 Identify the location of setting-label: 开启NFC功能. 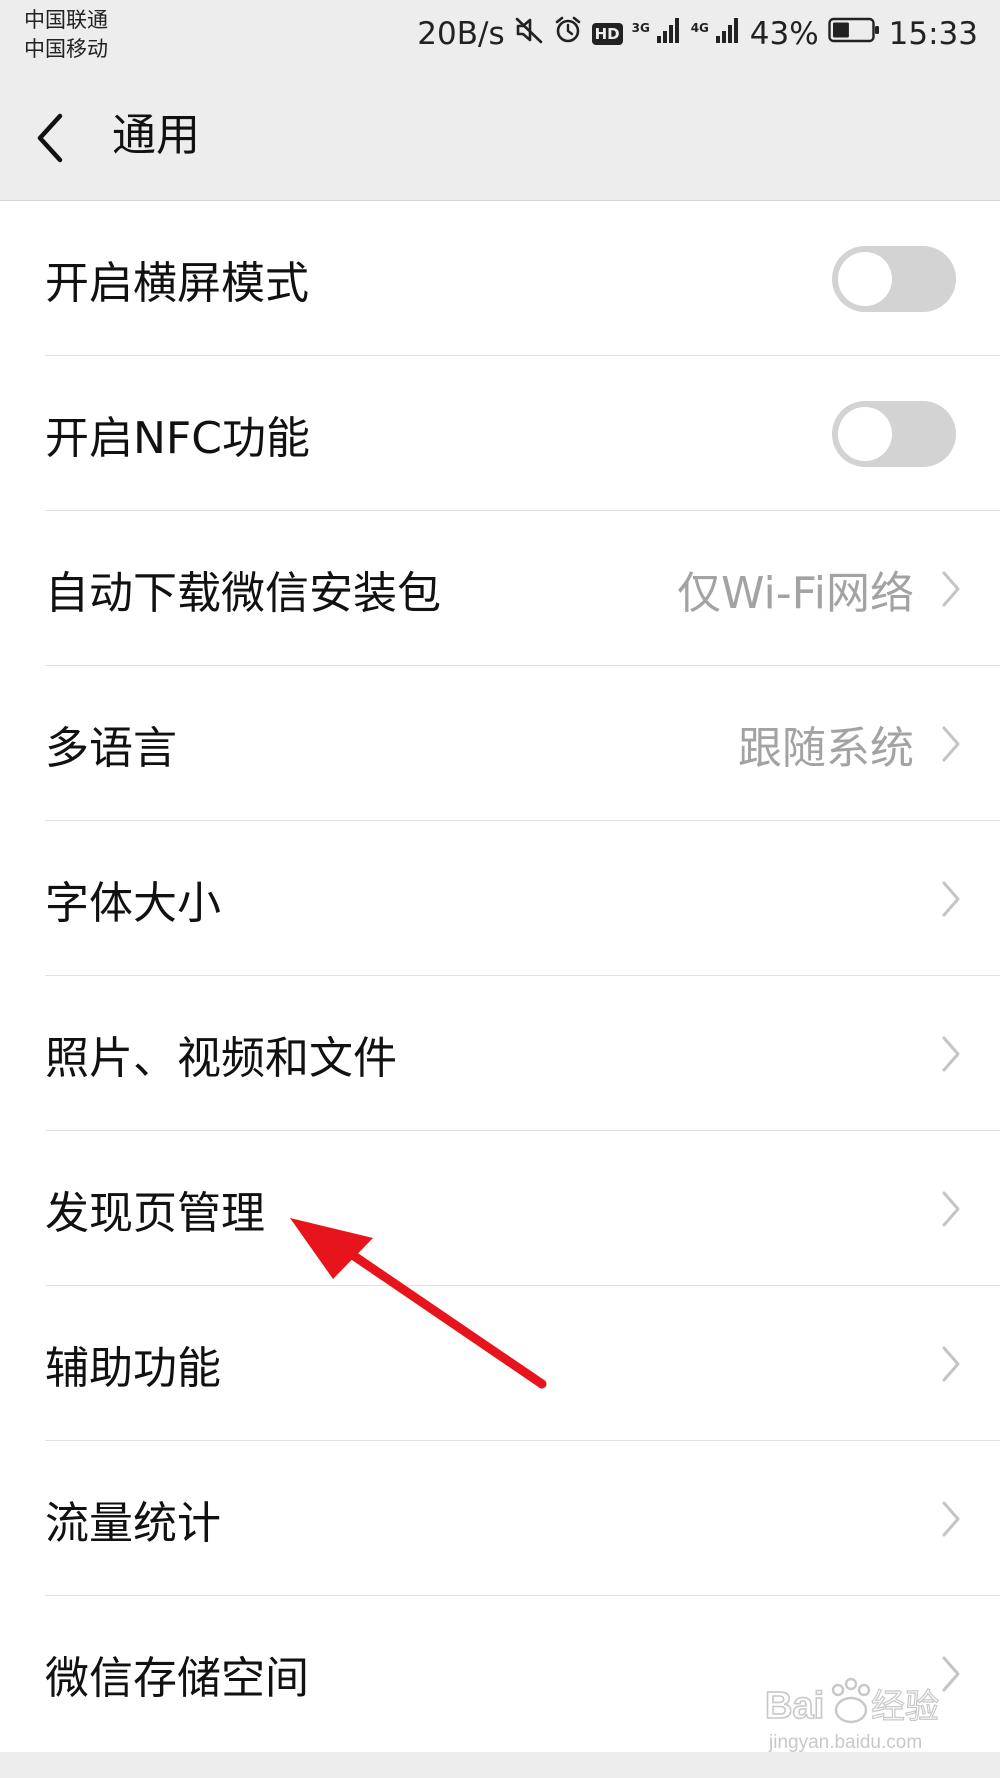
(177, 438).